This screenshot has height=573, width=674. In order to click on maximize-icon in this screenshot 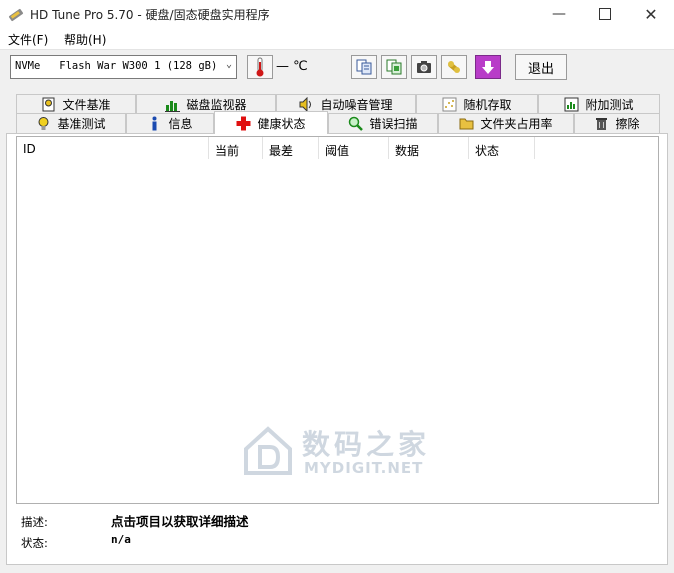, I will do `click(605, 14)`.